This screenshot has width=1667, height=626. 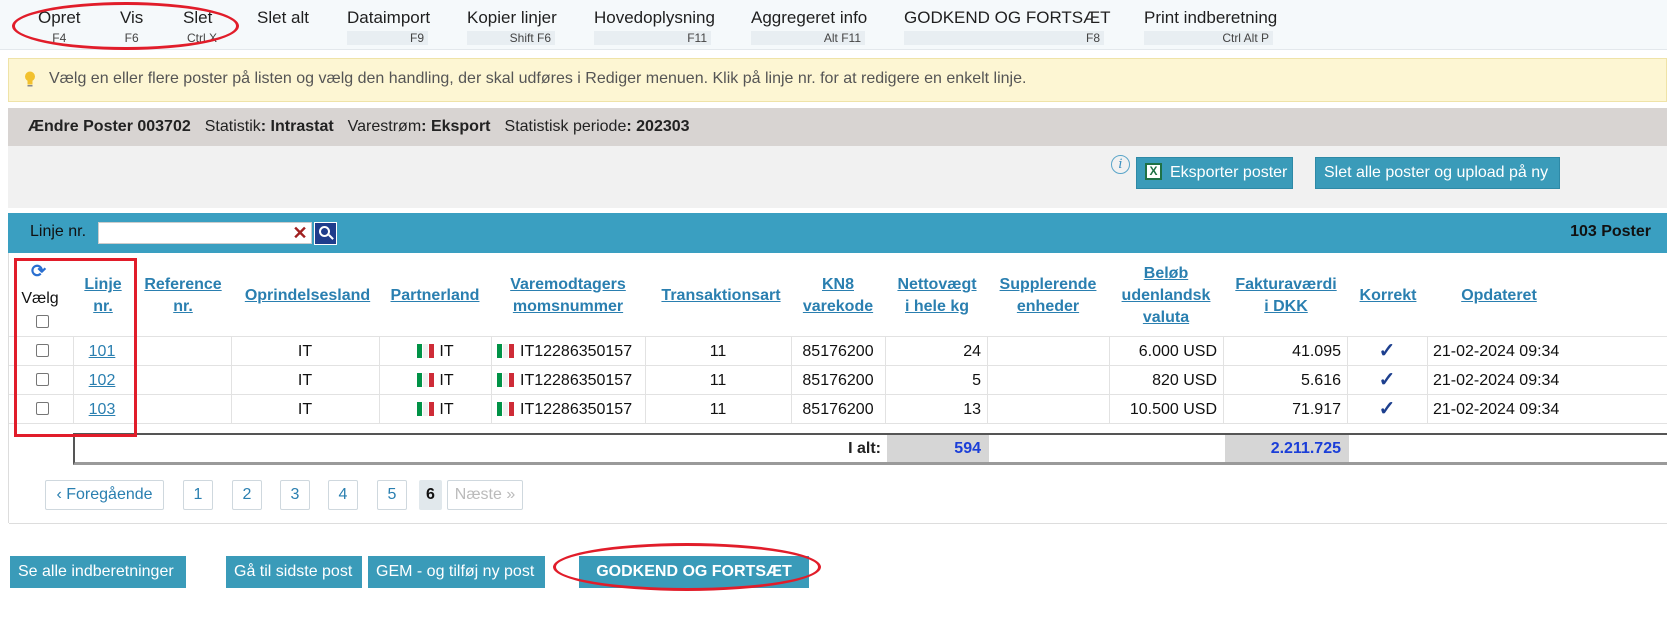 I want to click on toolbar-slet: Slet Ctrl X, so click(x=202, y=26).